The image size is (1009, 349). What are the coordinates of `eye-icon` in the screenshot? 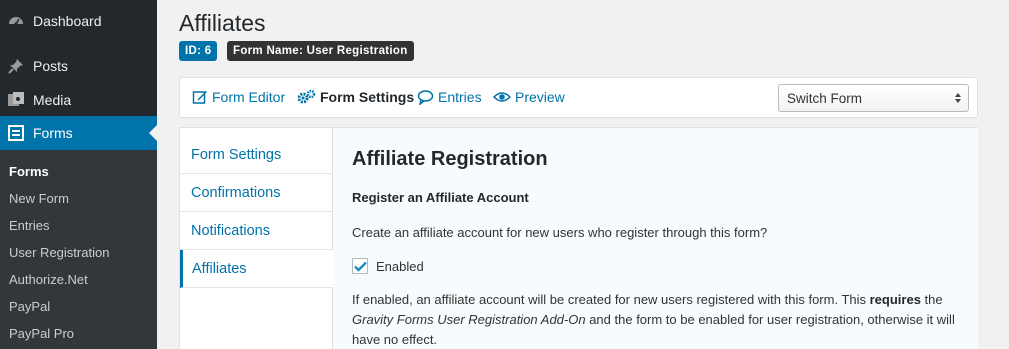 It's located at (502, 97).